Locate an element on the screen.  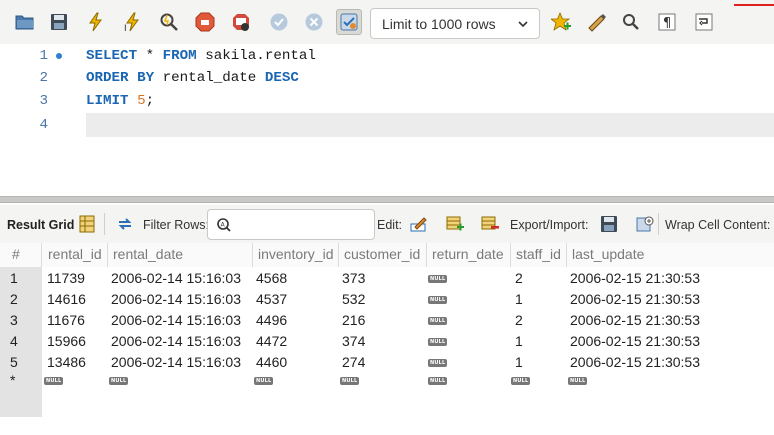
code-line-3: LIMIT 5; is located at coordinates (120, 101).